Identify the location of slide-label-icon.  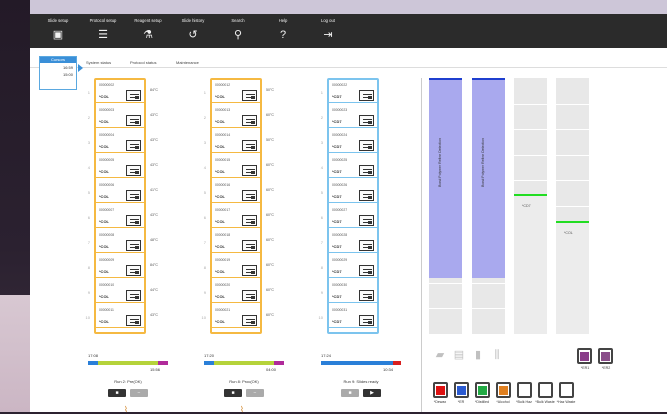
(249, 145).